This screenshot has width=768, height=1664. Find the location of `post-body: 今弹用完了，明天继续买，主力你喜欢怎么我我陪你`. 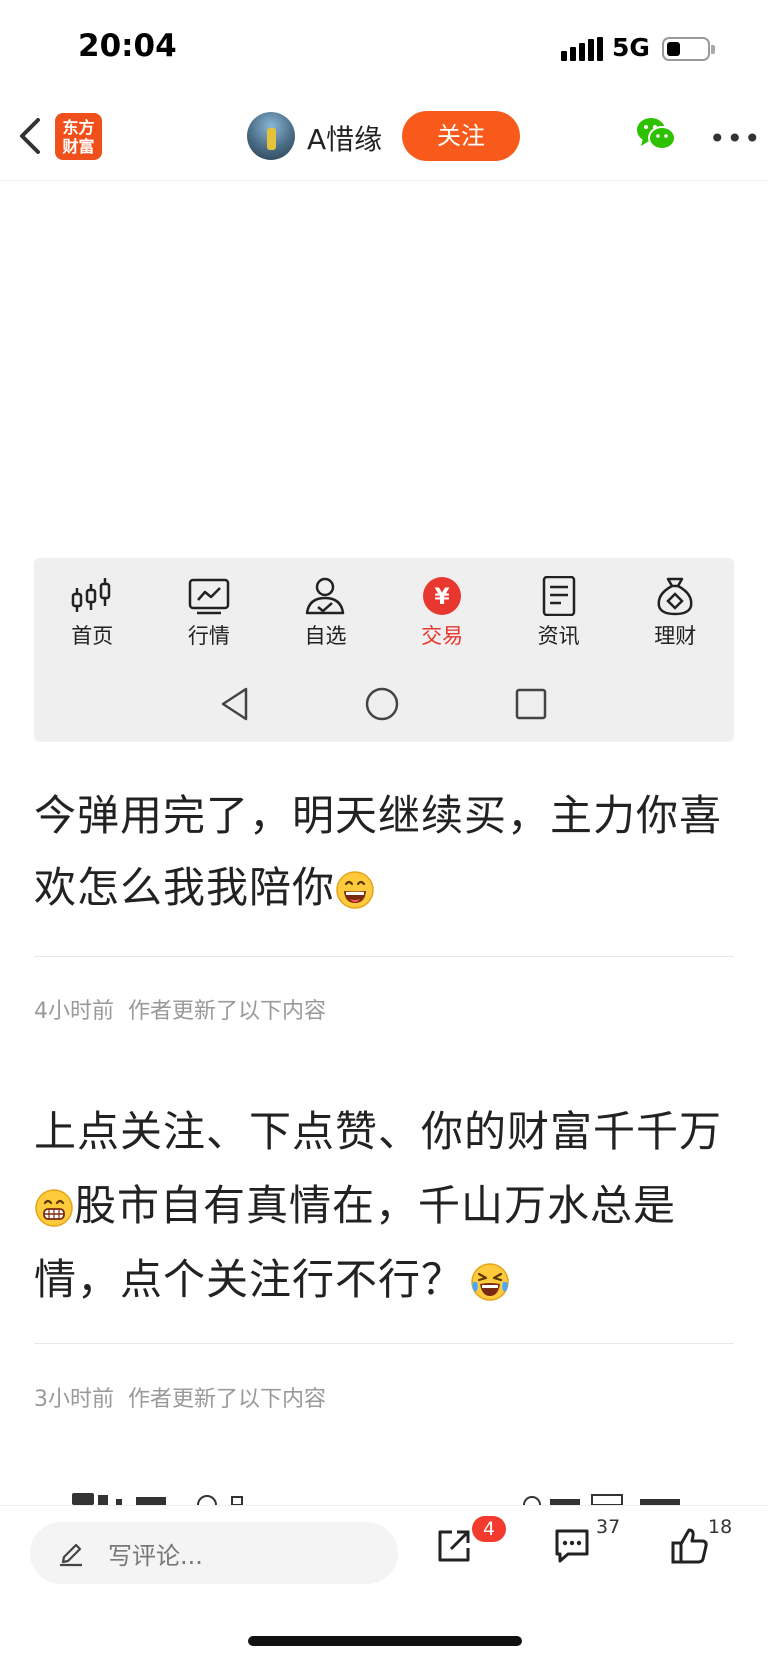

post-body: 今弹用完了，明天继续买，主力你喜欢怎么我我陪你 is located at coordinates (378, 851).